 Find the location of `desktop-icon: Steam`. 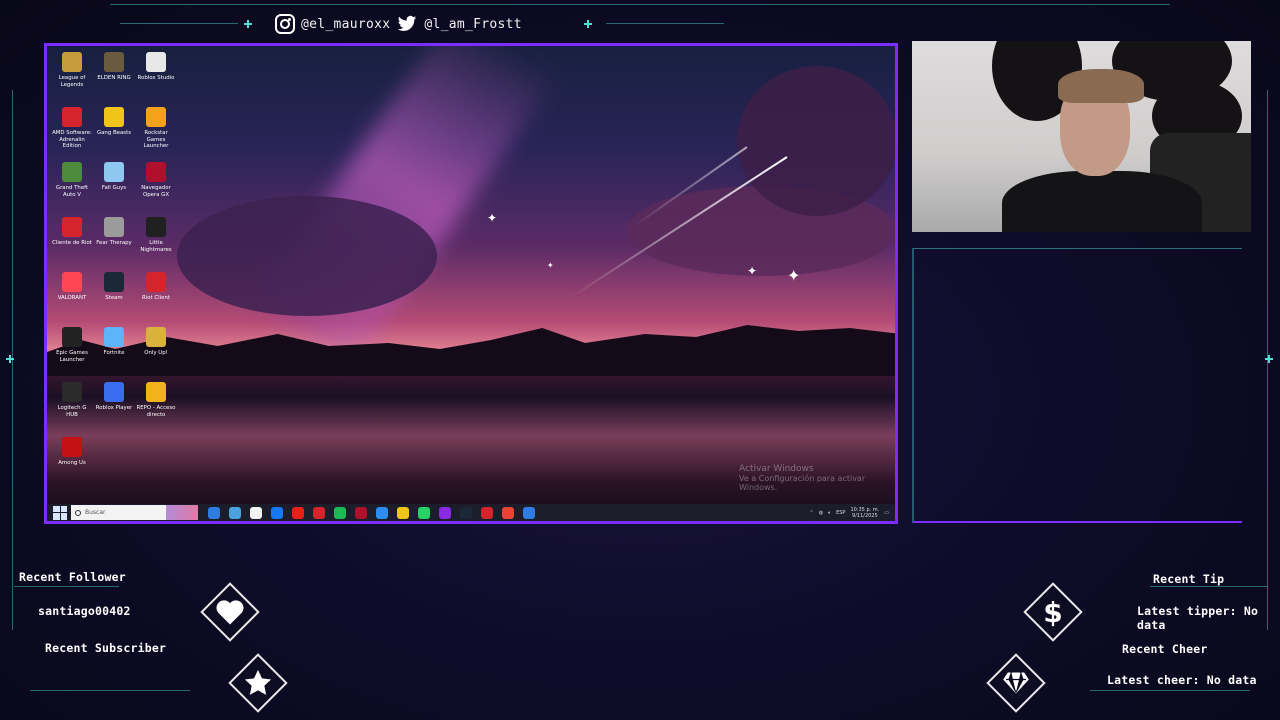

desktop-icon: Steam is located at coordinates (114, 297).